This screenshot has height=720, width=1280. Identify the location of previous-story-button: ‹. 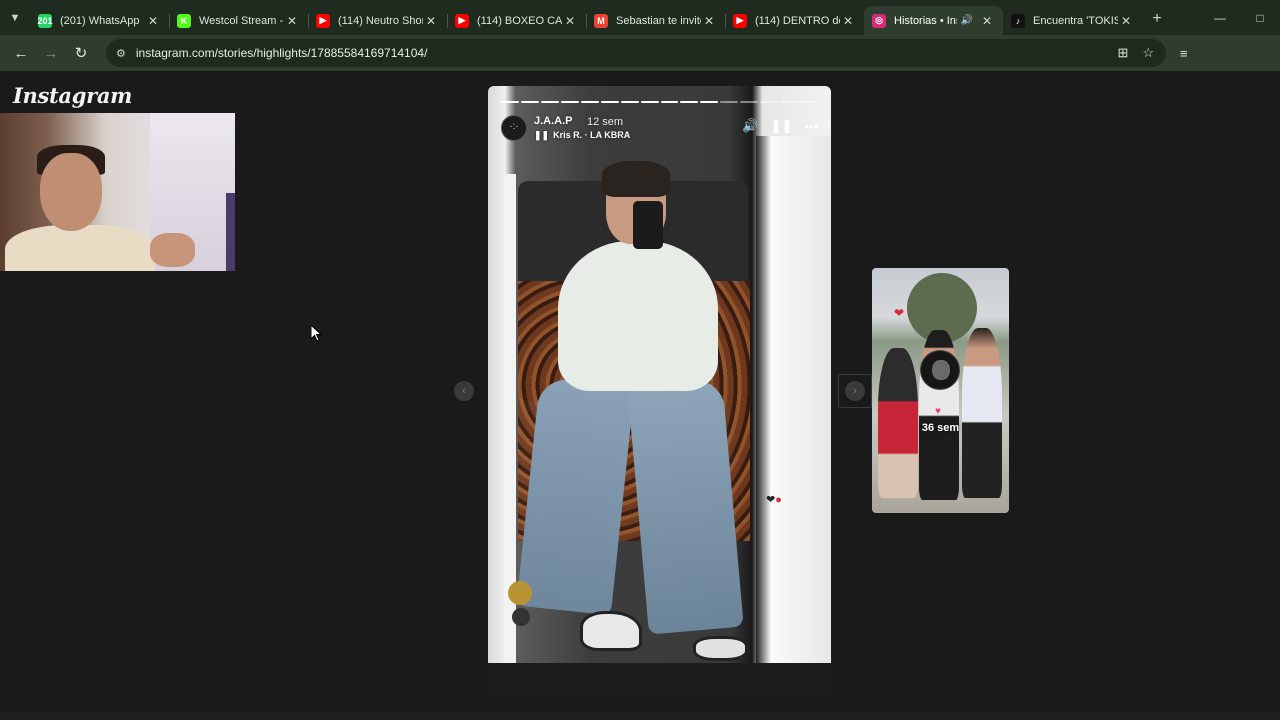
(464, 391).